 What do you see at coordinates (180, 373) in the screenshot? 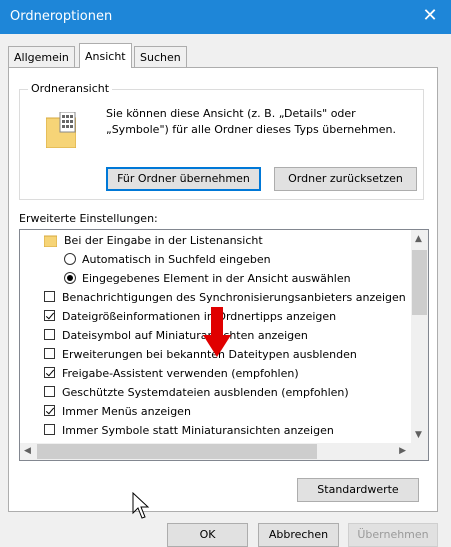
I see `checkbox-label: Freigabe-Assistent verwenden (empfohlen)` at bounding box center [180, 373].